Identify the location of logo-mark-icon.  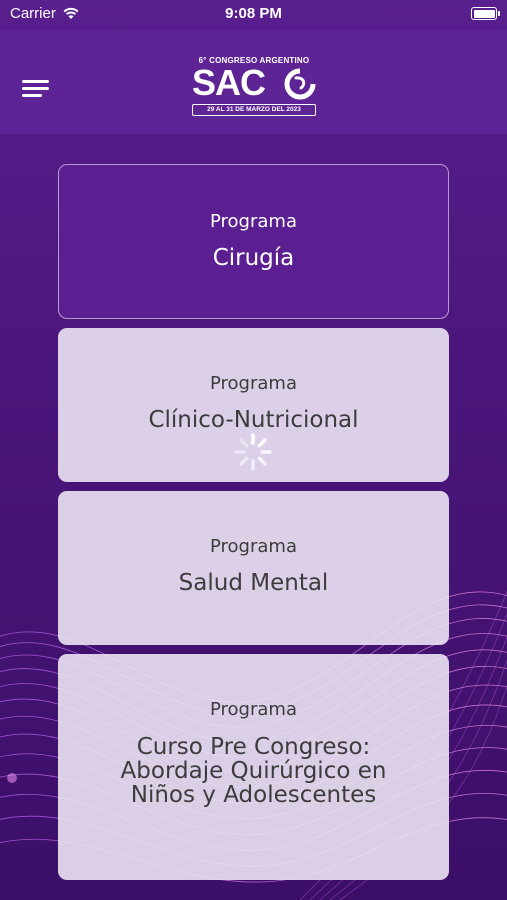
(300, 84).